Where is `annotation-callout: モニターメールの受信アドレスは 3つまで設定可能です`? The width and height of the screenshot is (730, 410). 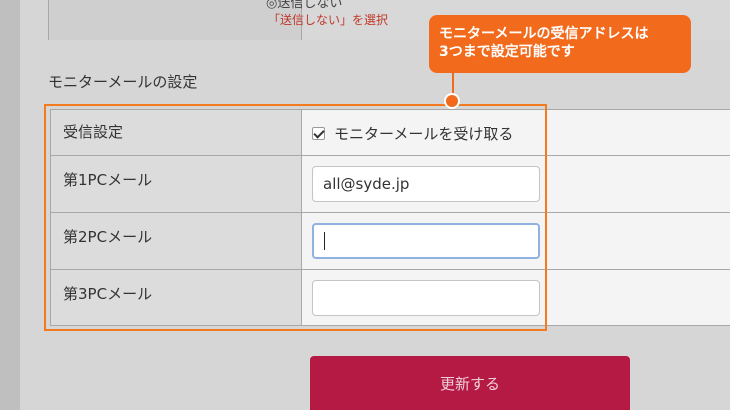 annotation-callout: モニターメールの受信アドレスは 3つまで設定可能です is located at coordinates (560, 44).